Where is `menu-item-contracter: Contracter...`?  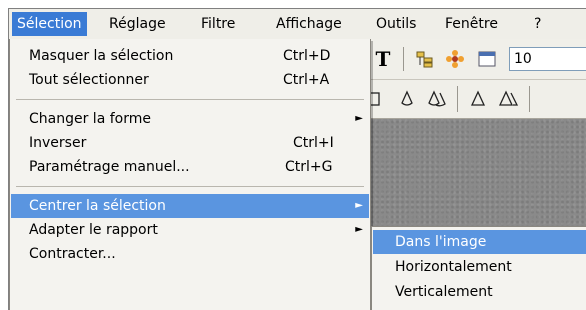 menu-item-contracter: Contracter... is located at coordinates (190, 254).